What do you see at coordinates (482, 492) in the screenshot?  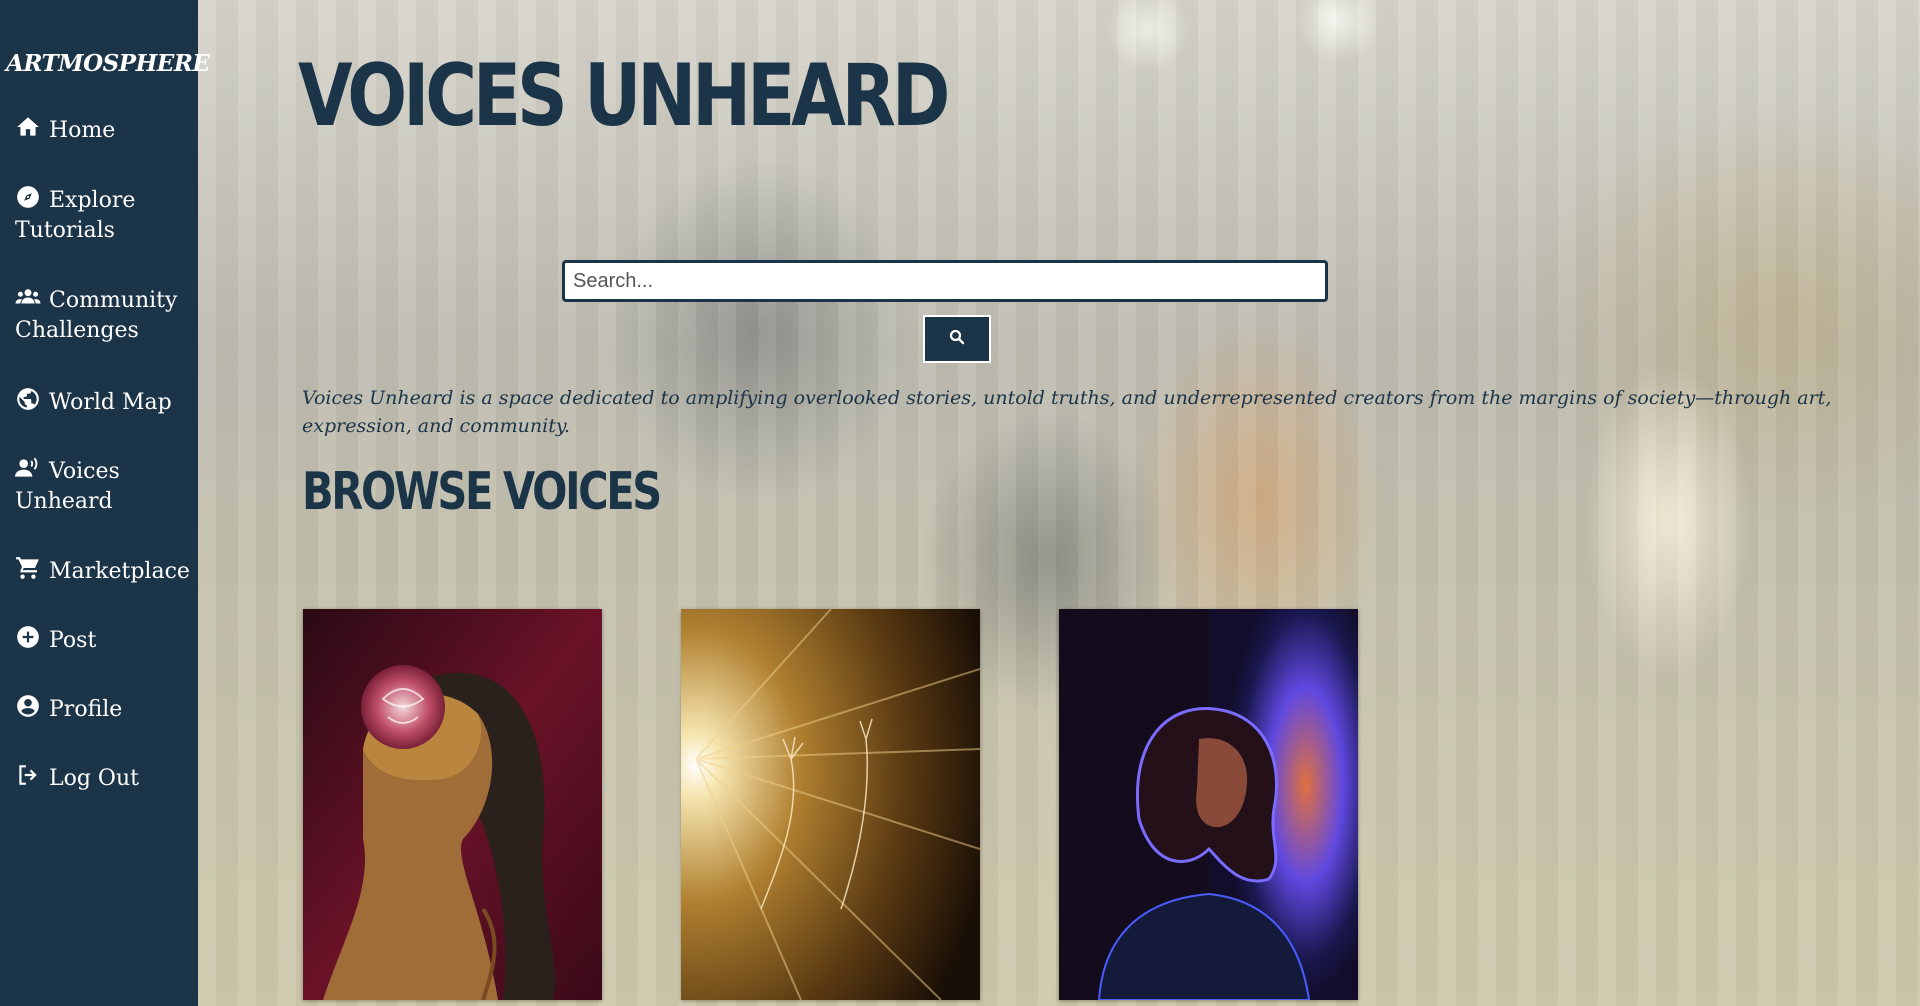 I see `section-title-browse: BROWSE VOICES` at bounding box center [482, 492].